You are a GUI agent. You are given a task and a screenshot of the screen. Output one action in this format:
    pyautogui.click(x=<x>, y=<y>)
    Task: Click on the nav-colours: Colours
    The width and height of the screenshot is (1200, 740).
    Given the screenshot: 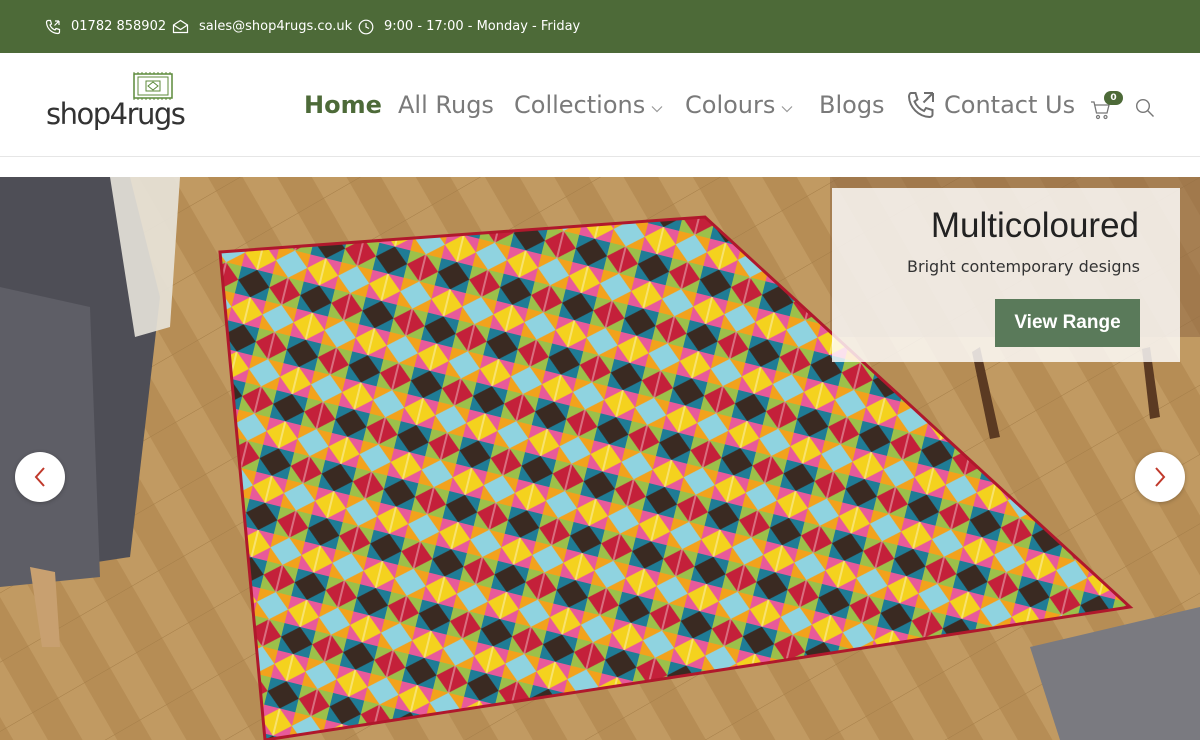 What is the action you would take?
    pyautogui.click(x=739, y=105)
    